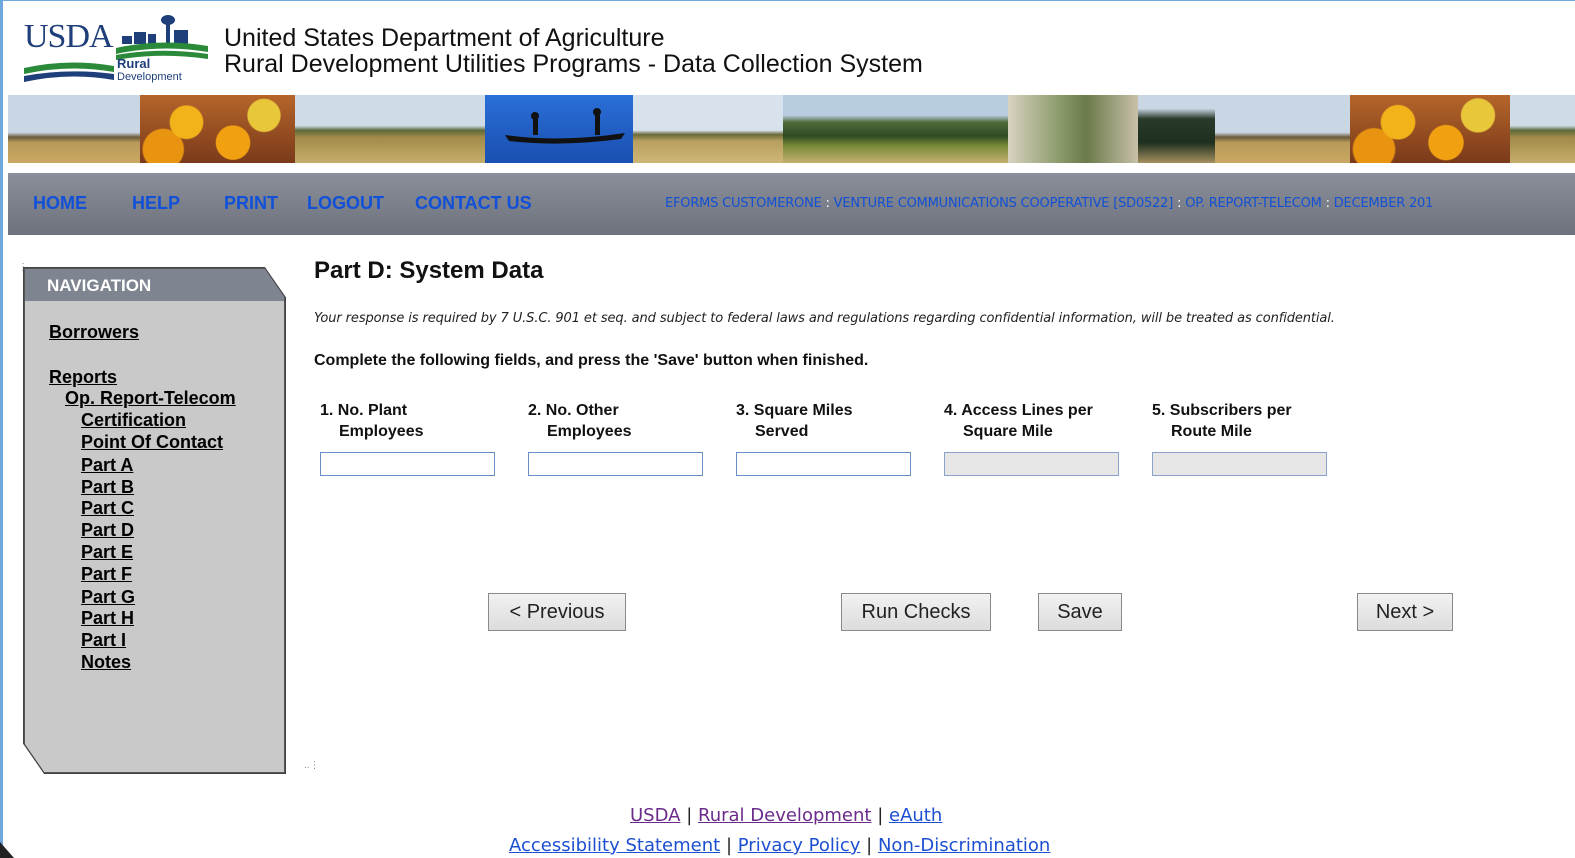 The image size is (1575, 858). I want to click on banner-farmers-image, so click(1073, 129).